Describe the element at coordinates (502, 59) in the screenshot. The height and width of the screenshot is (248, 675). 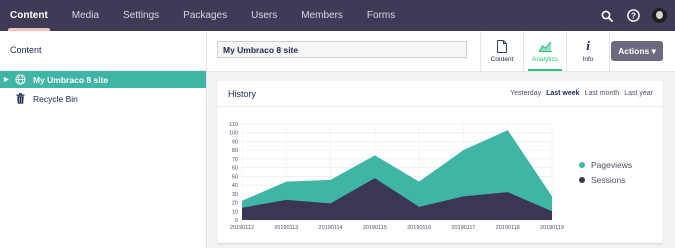
I see `app-label: Content` at that location.